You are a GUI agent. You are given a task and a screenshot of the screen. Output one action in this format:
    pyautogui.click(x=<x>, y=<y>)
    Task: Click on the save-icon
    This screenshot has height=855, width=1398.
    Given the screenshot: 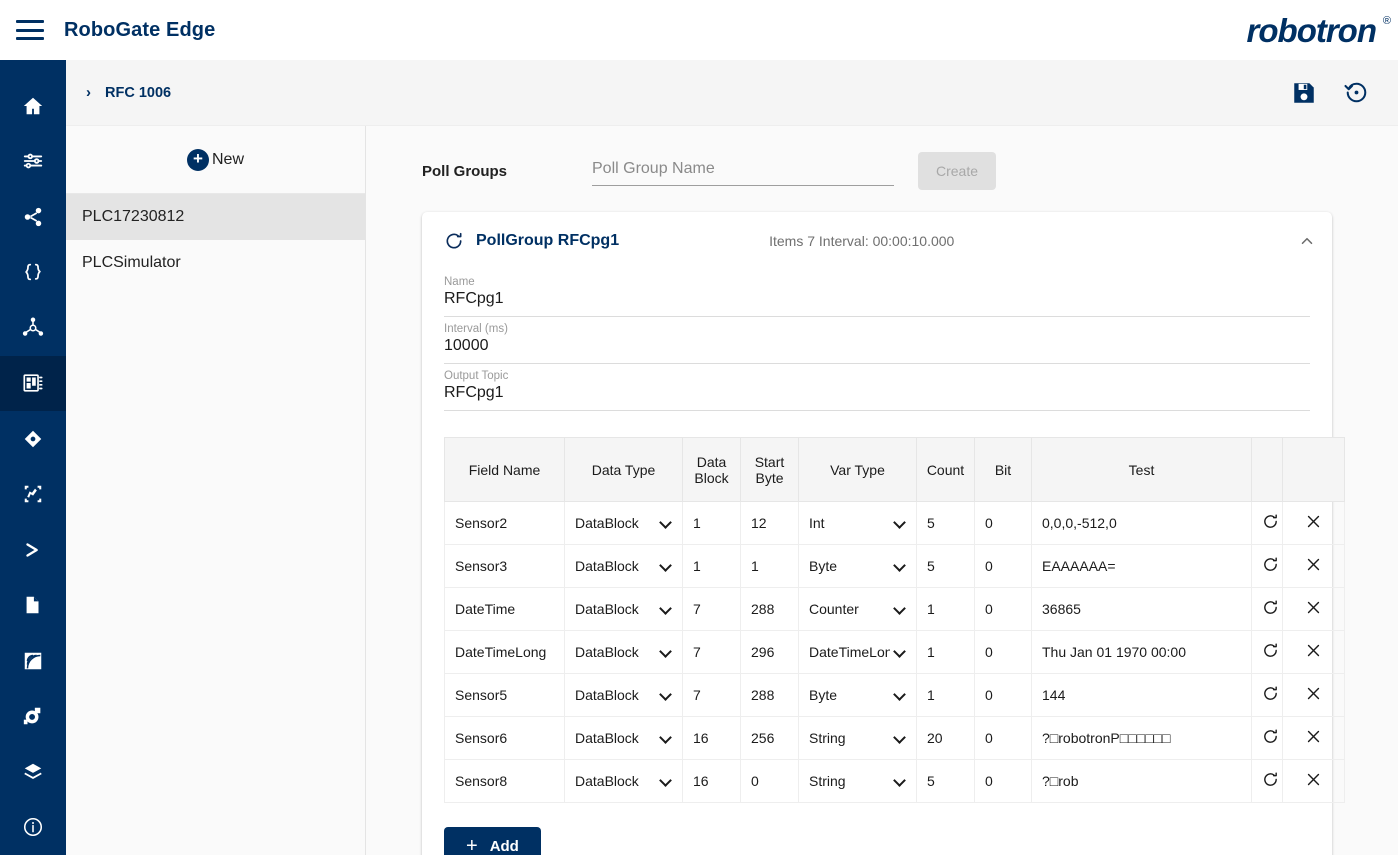 What is the action you would take?
    pyautogui.click(x=1304, y=93)
    